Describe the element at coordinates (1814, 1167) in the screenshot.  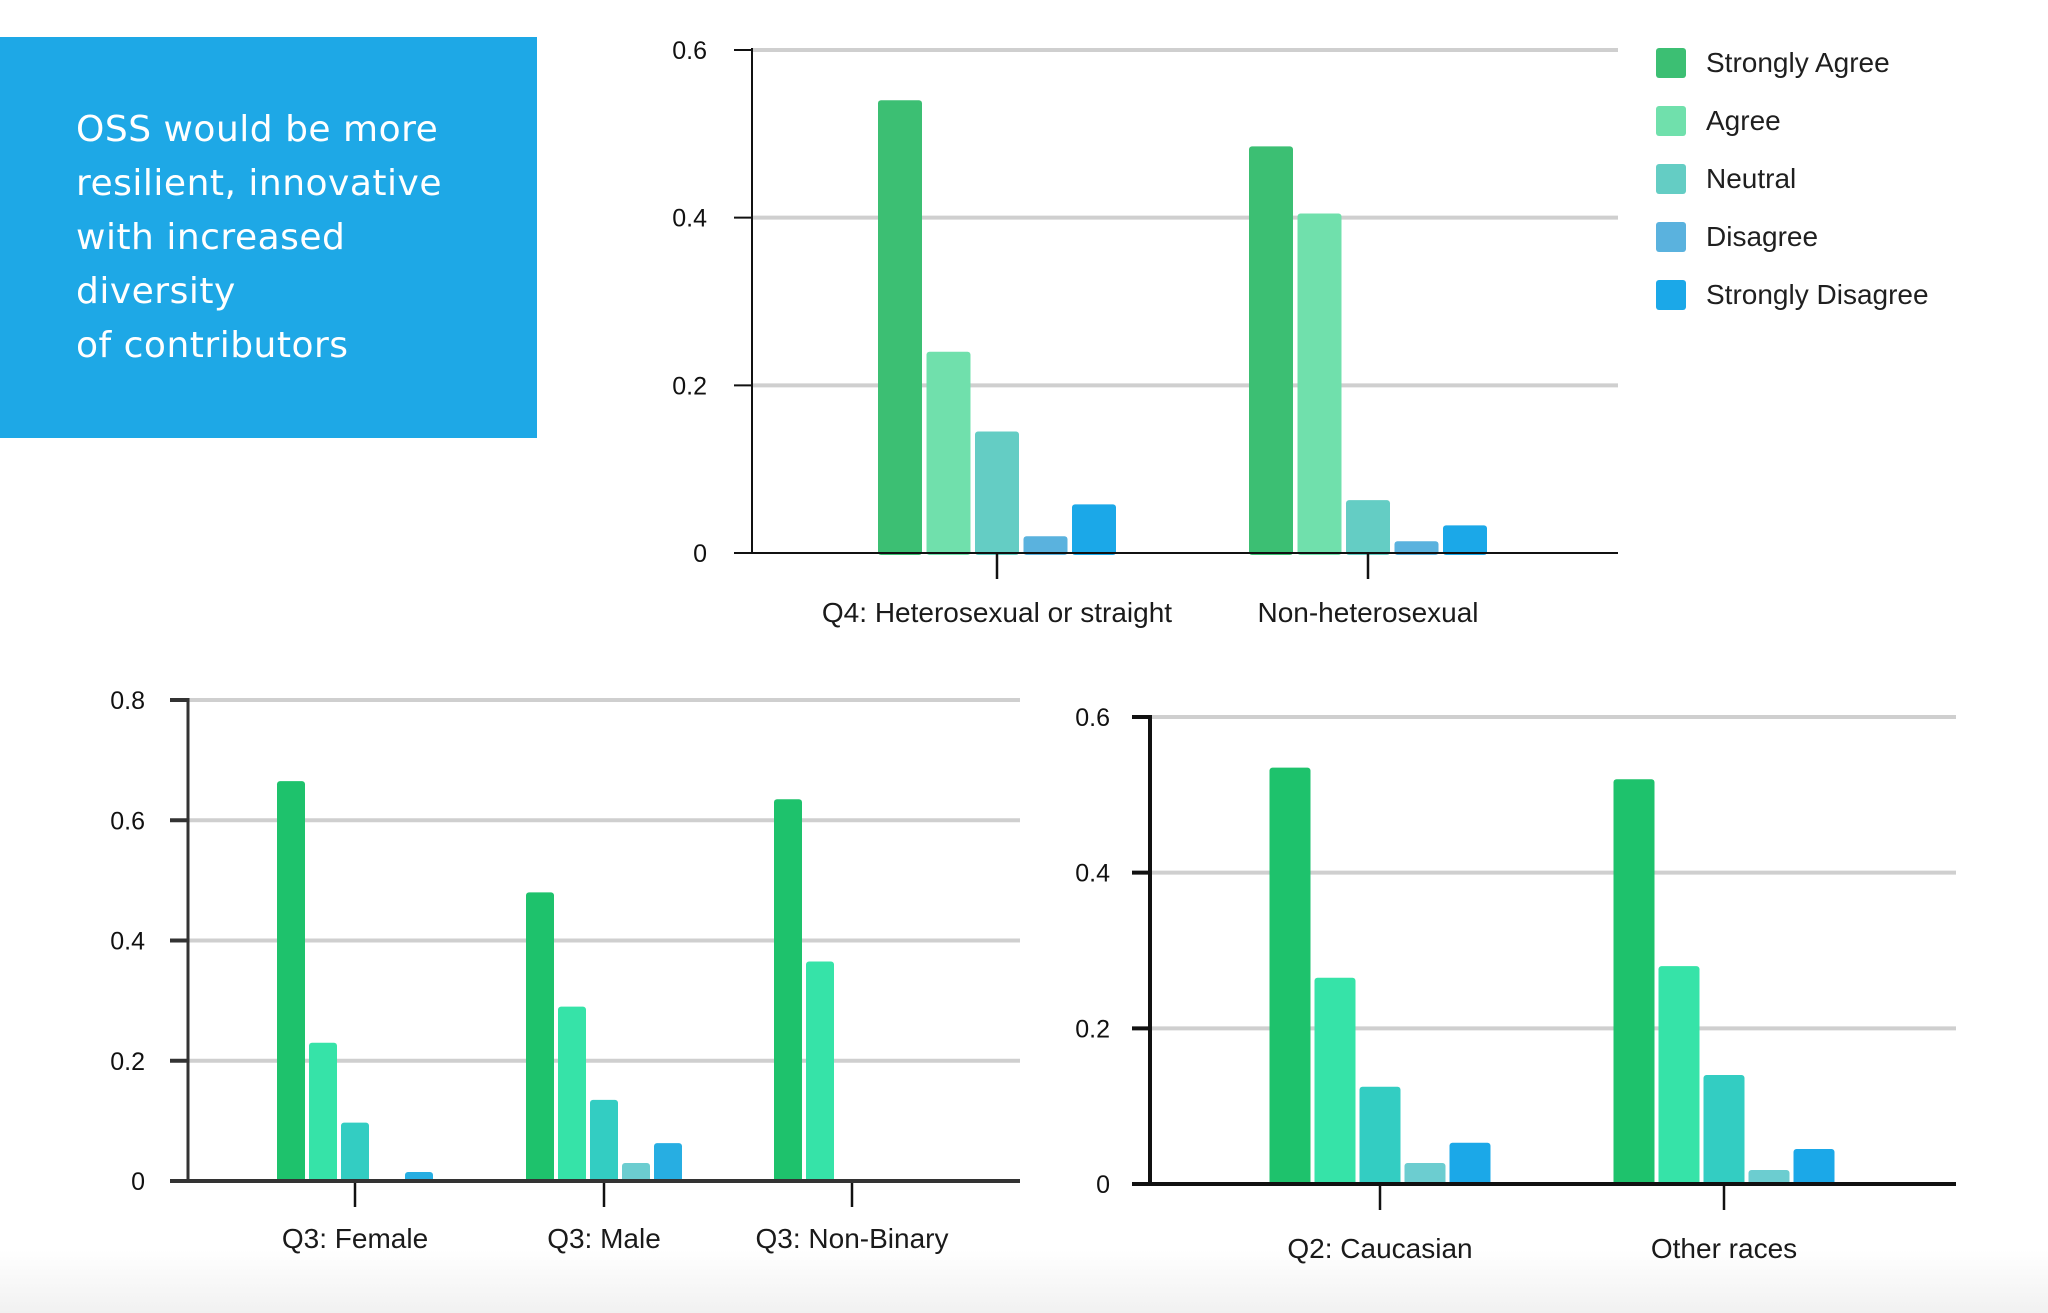
I see `bar-other-races-strongly-disagree` at that location.